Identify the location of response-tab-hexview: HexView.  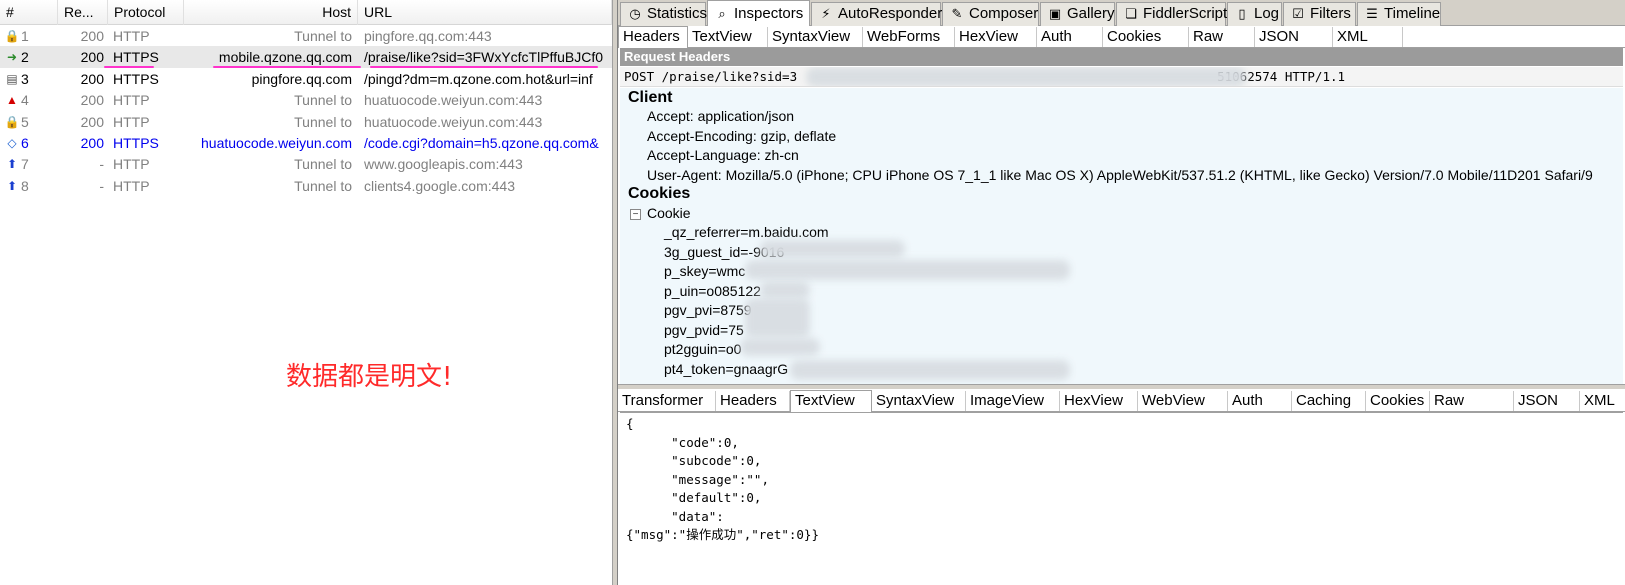
(1099, 401).